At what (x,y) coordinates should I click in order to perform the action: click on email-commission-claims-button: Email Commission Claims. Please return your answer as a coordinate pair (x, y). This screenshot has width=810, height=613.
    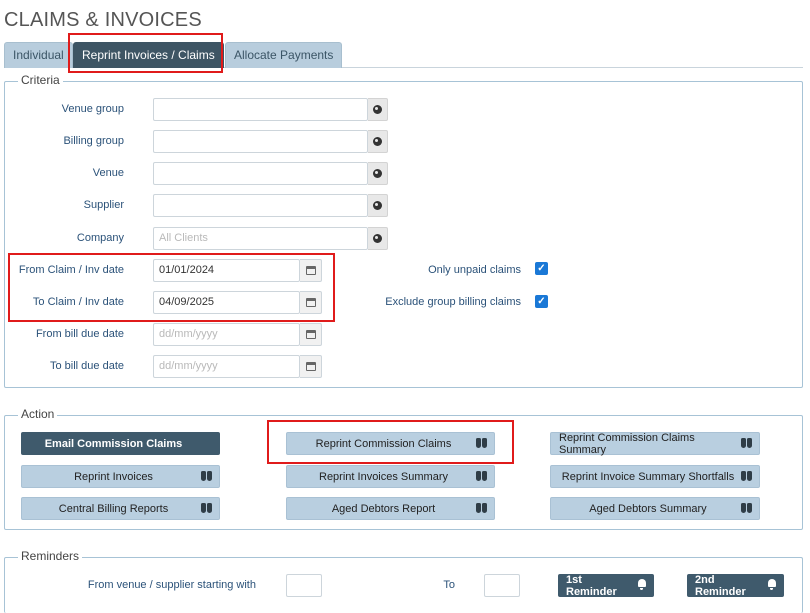
    Looking at the image, I should click on (120, 443).